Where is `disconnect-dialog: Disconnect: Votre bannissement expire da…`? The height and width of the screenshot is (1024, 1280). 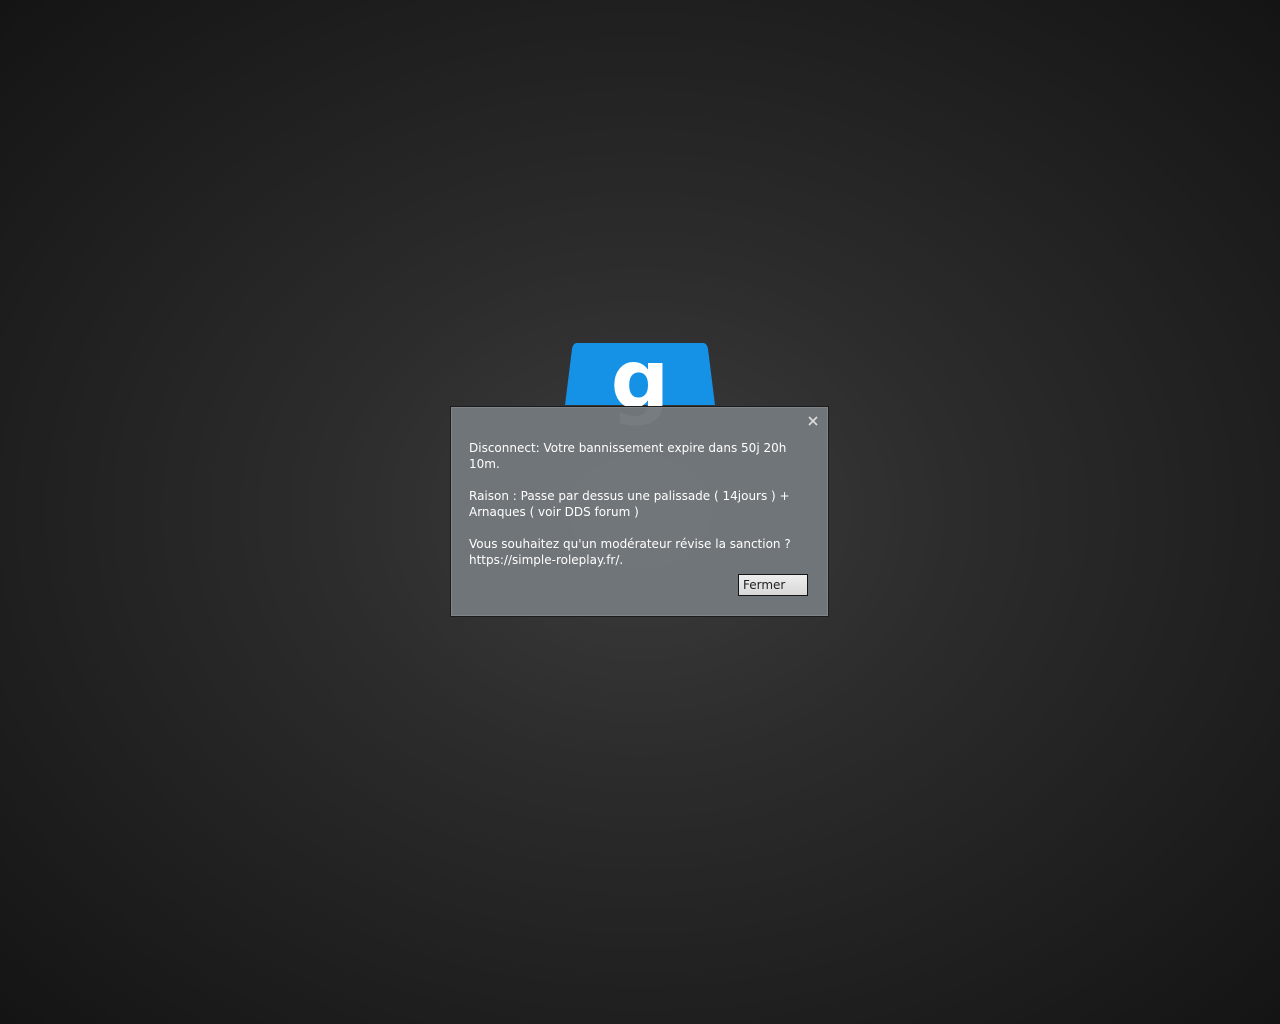
disconnect-dialog: Disconnect: Votre bannissement expire da… is located at coordinates (639, 511).